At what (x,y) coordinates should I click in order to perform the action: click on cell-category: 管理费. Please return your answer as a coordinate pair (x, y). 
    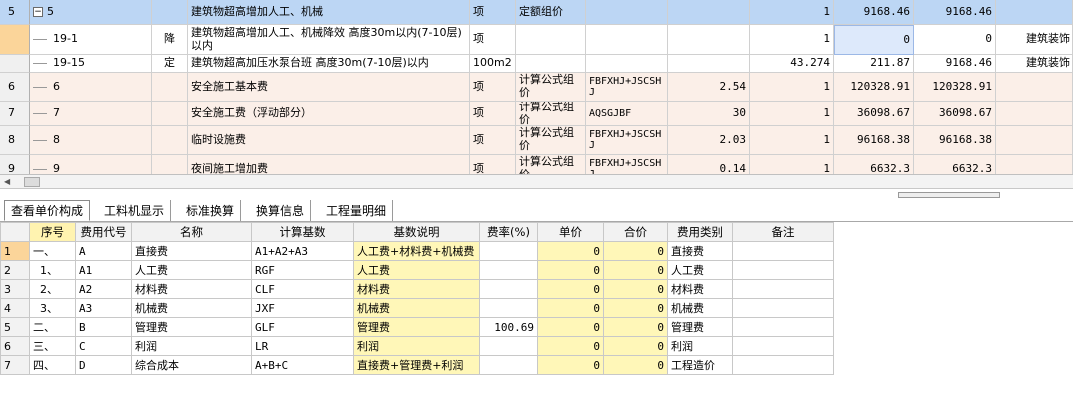
    Looking at the image, I should click on (700, 327).